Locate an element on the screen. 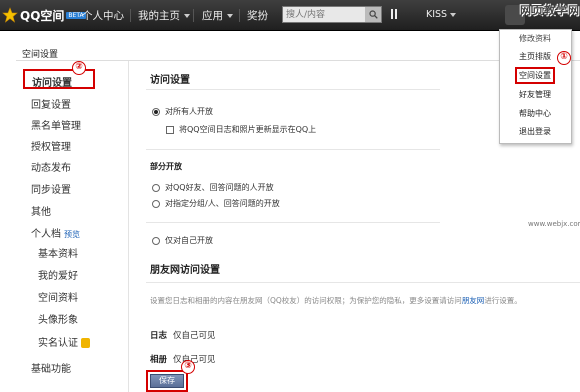 This screenshot has height=392, width=580. radio-option-qq-friends: 对QQ好友、回答问题的人开放 is located at coordinates (213, 187).